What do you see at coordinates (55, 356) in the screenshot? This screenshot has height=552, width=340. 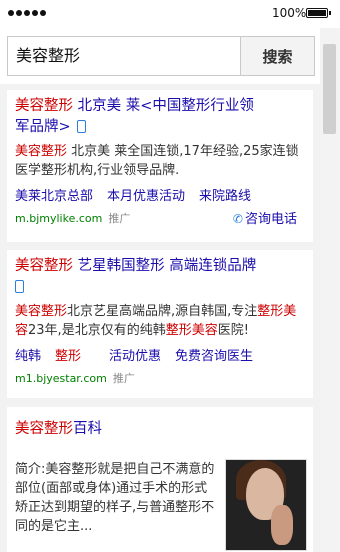 I see `link-korean: 纯韩 整形` at bounding box center [55, 356].